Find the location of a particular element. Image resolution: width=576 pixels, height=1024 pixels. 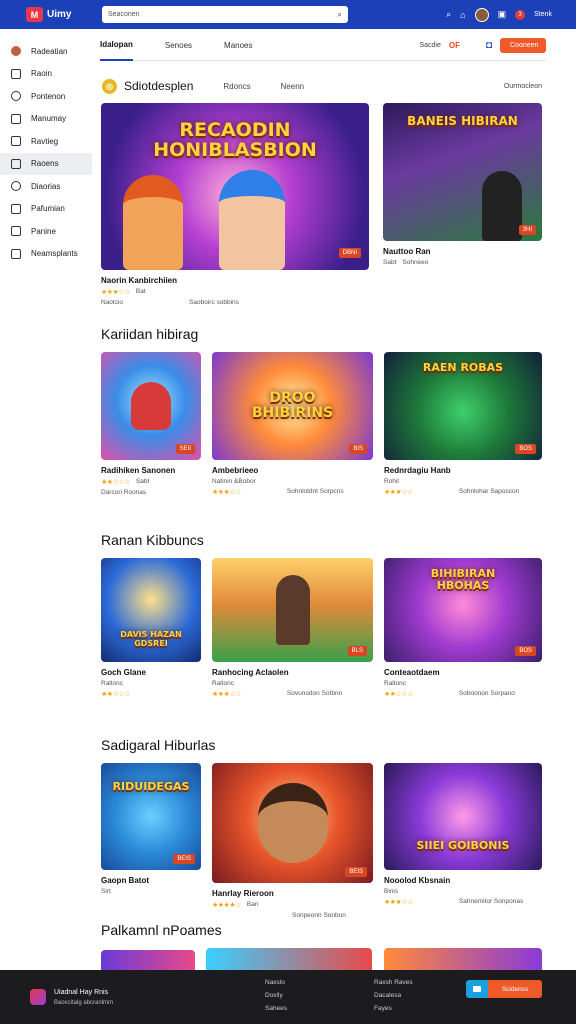

game-title: Ambebrieeo is located at coordinates (235, 470).